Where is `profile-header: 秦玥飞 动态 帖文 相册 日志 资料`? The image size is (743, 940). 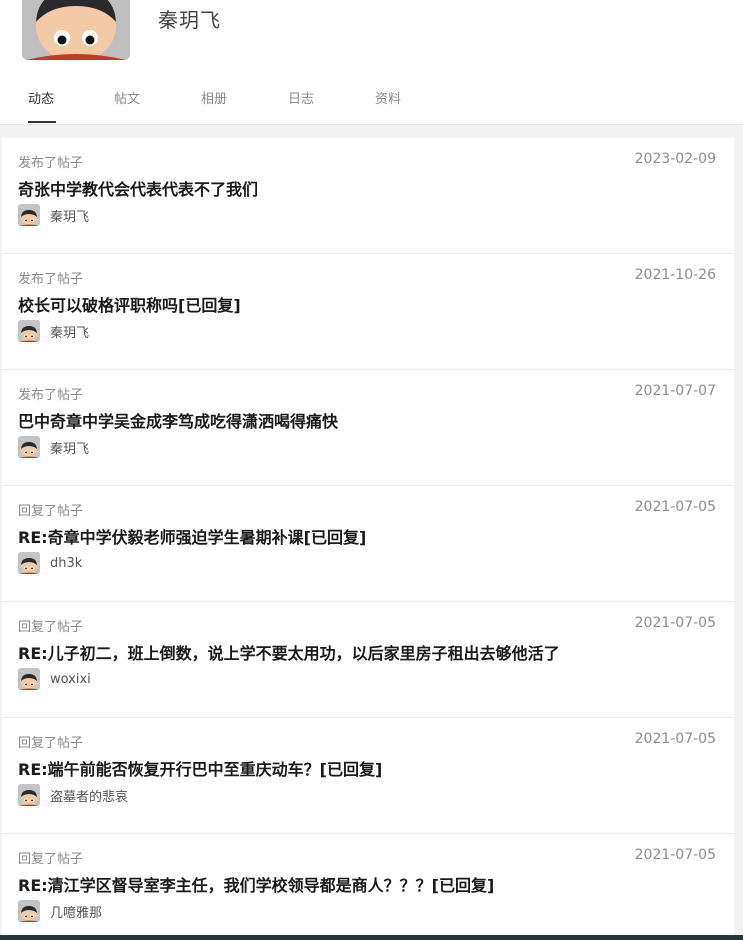
profile-header: 秦玥飞 动态 帖文 相册 日志 资料 is located at coordinates (371, 62).